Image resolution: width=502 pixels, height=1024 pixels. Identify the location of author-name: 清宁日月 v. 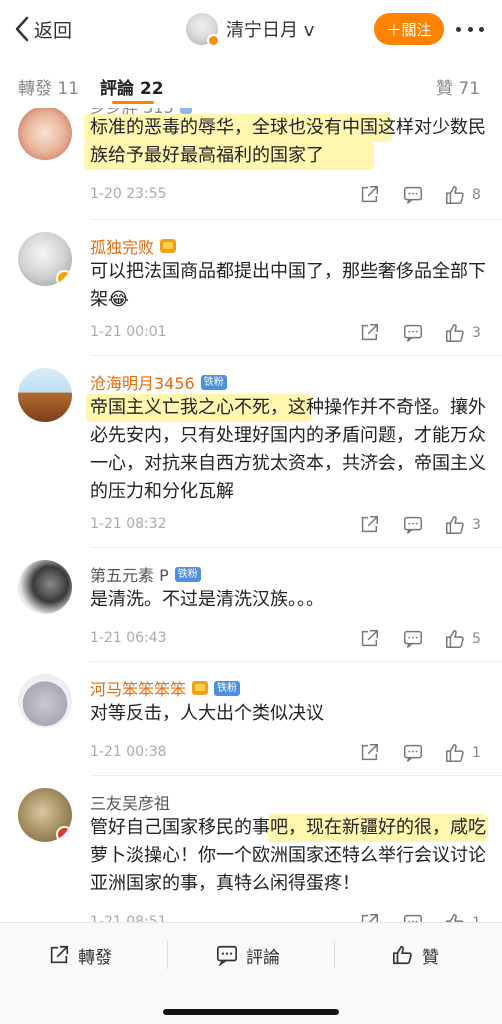
(270, 30).